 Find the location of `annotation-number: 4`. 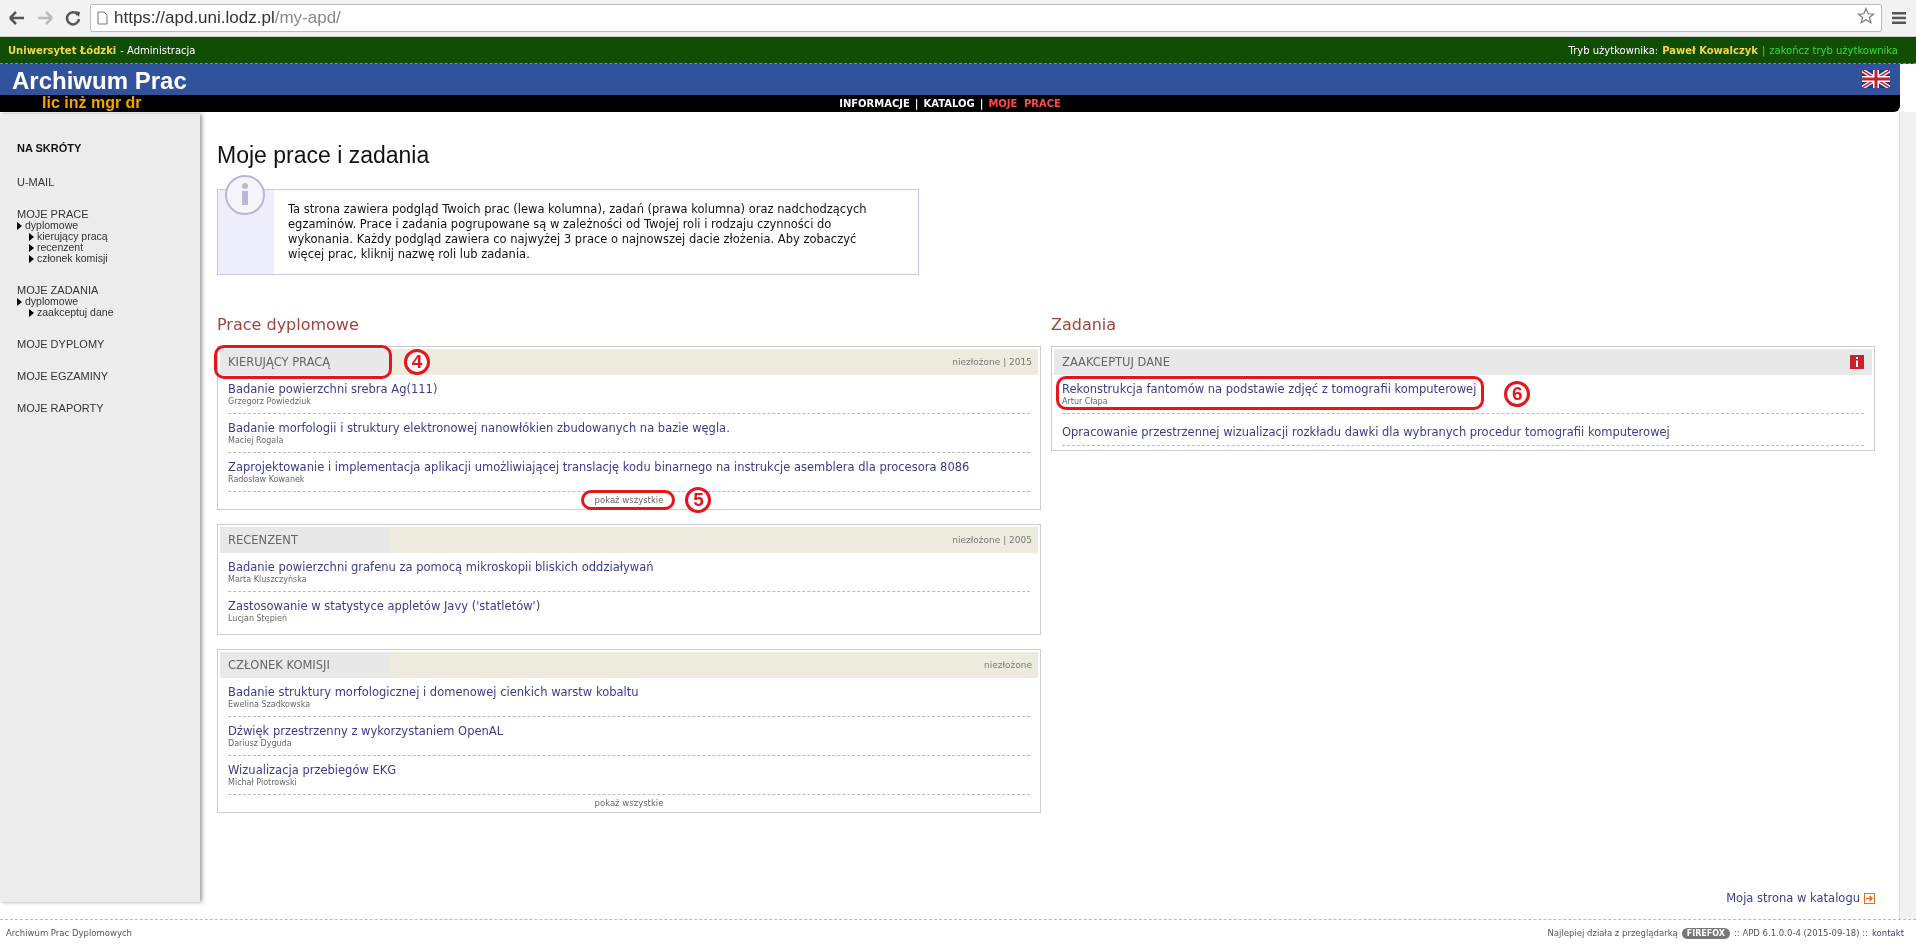

annotation-number: 4 is located at coordinates (417, 362).